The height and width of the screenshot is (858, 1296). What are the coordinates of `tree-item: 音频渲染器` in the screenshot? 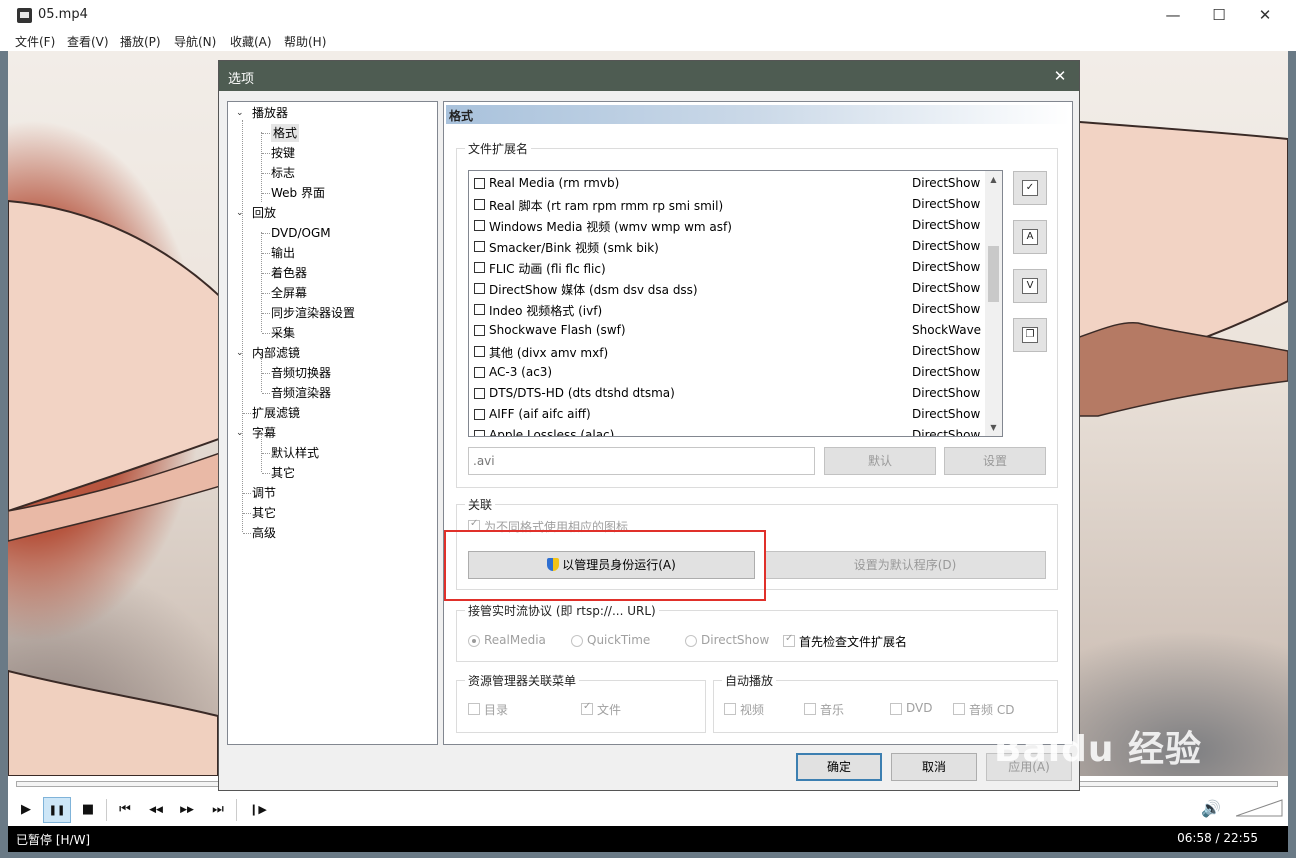 It's located at (301, 393).